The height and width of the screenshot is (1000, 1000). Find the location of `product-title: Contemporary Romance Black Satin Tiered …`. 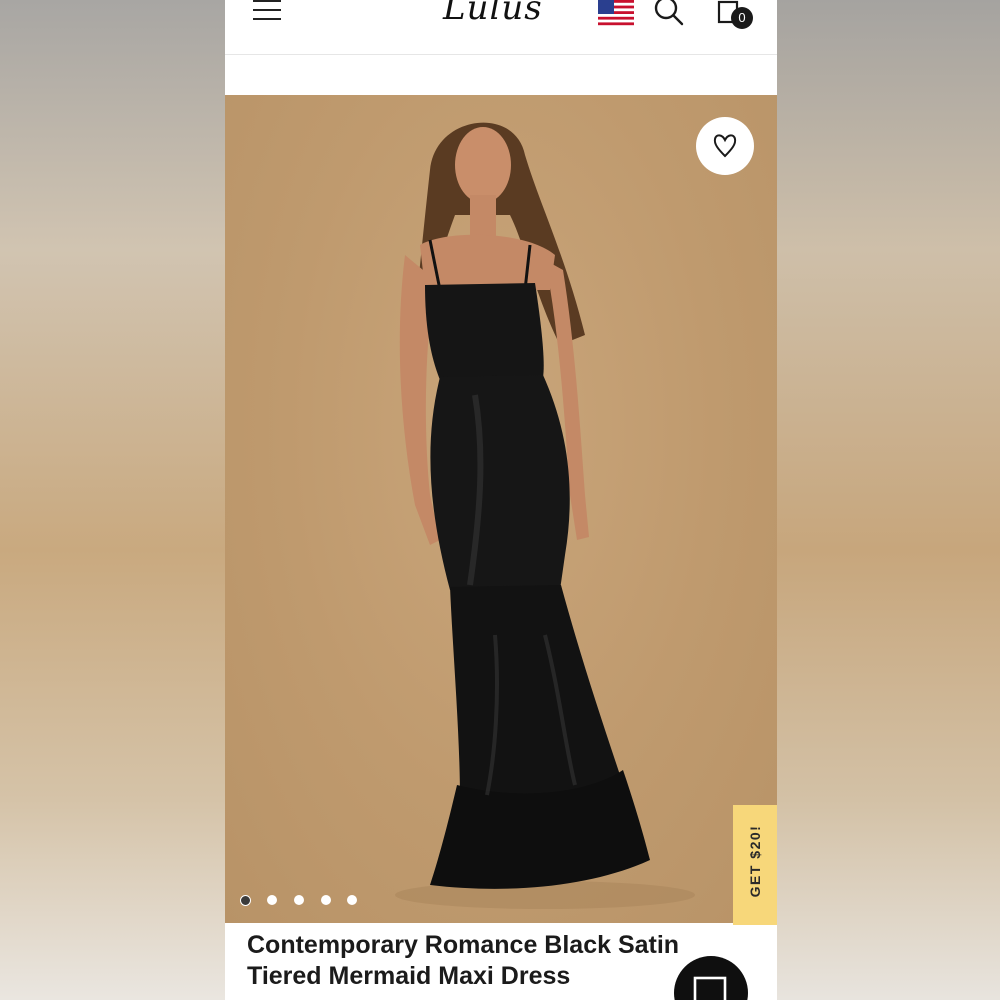

product-title: Contemporary Romance Black Satin Tiered … is located at coordinates (487, 961).